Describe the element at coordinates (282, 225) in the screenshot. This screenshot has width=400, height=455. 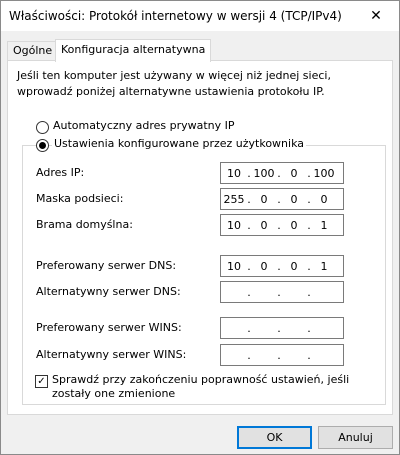
I see `default-gateway-input: 10. 0. 0. 1` at that location.